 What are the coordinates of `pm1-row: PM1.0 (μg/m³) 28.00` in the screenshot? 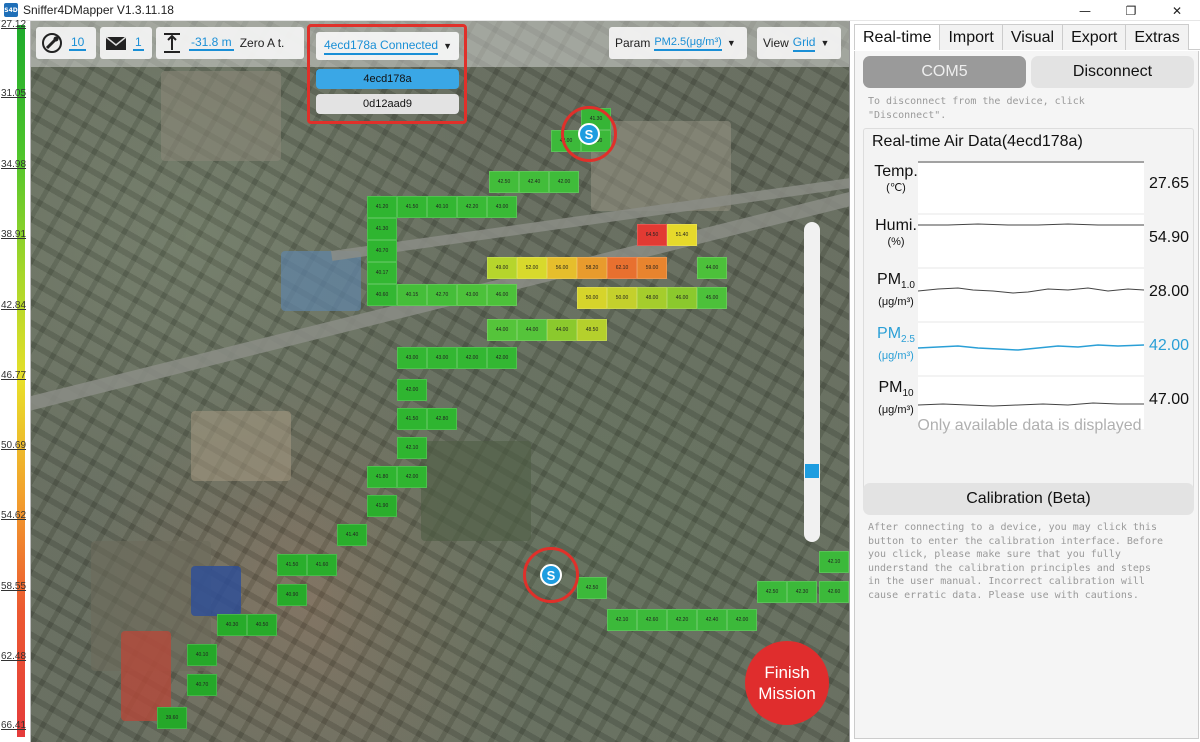 It's located at (1028, 295).